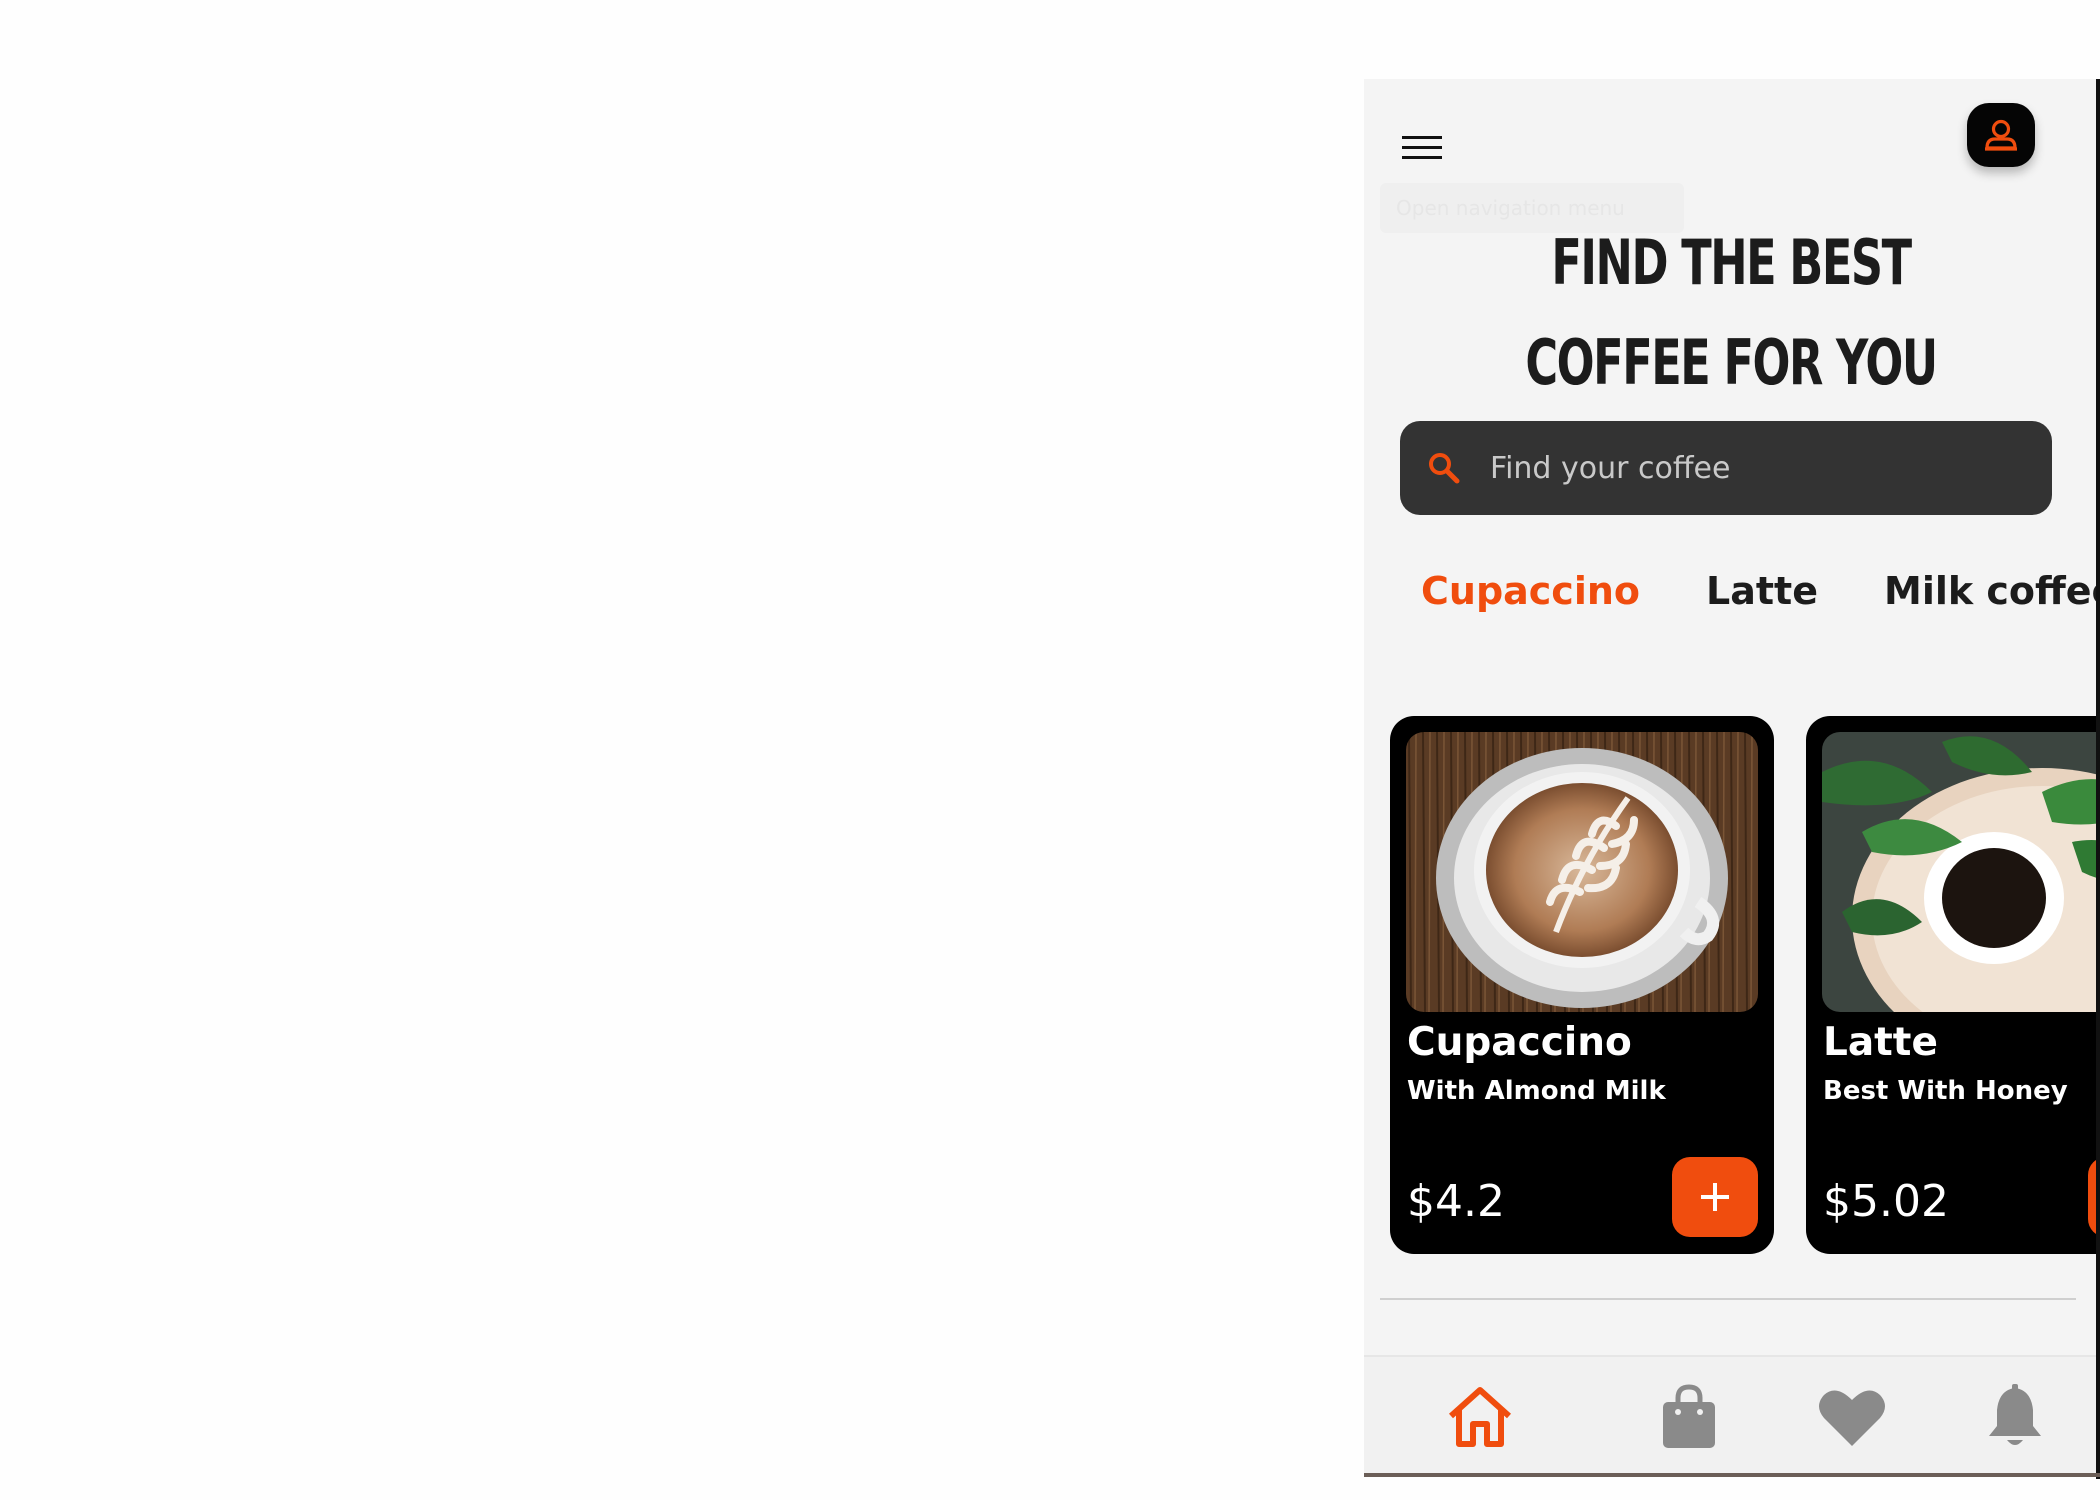  What do you see at coordinates (1945, 1091) in the screenshot?
I see `product-subtitle: Best With Honey` at bounding box center [1945, 1091].